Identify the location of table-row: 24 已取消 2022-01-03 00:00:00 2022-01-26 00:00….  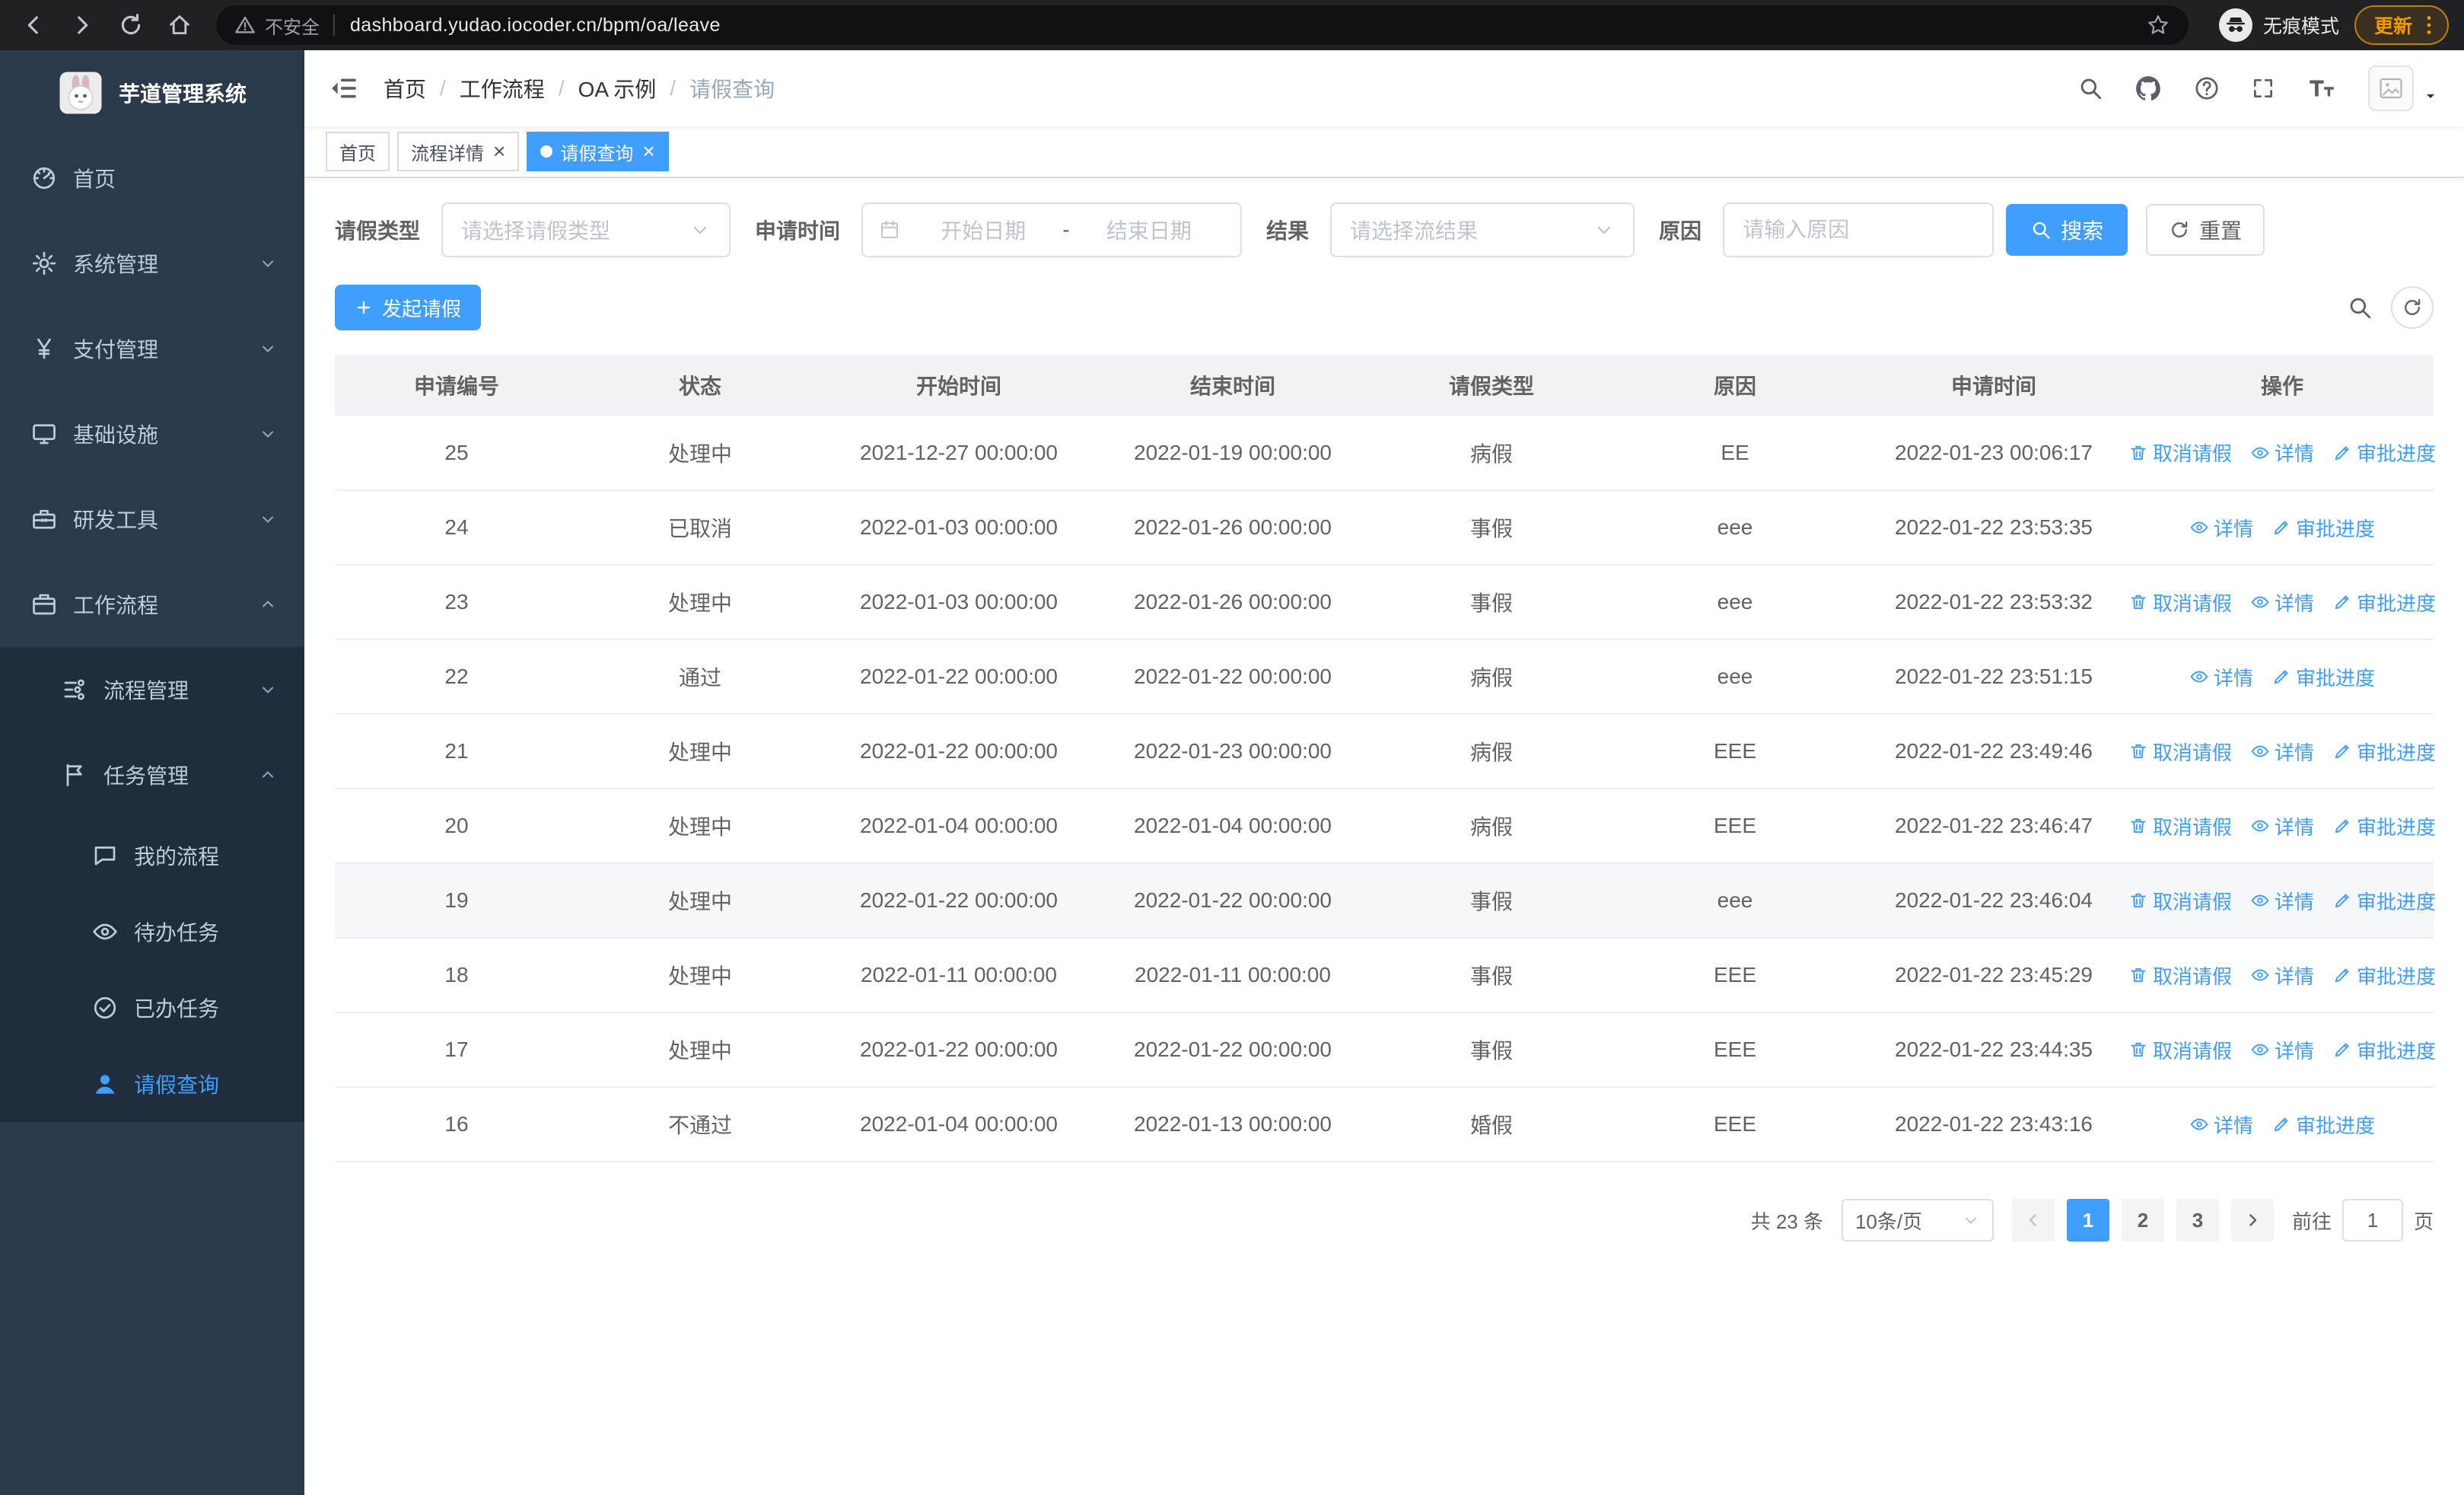
(1384, 528).